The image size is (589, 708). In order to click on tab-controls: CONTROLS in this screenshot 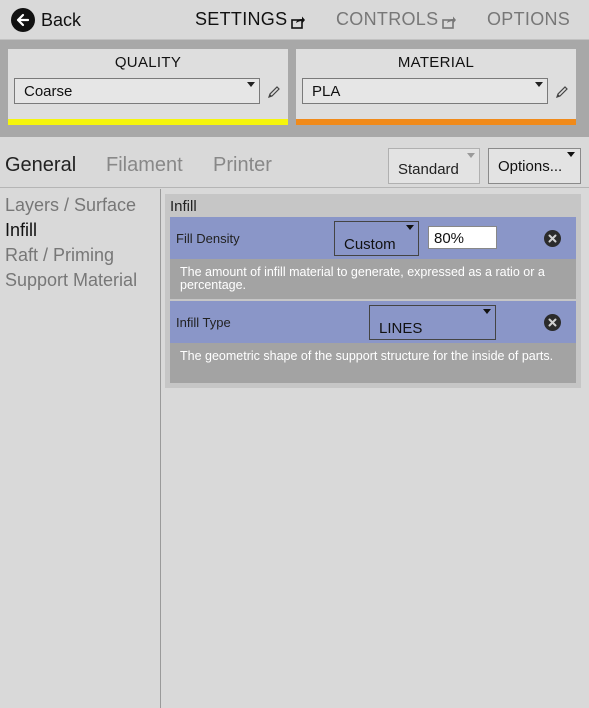, I will do `click(396, 19)`.